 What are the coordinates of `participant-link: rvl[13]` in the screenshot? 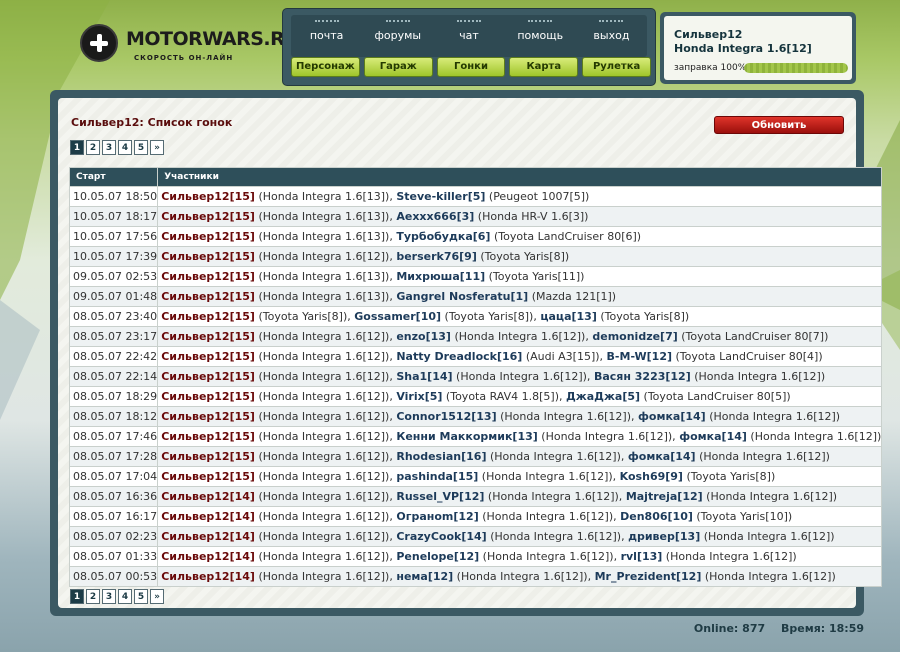 It's located at (642, 556).